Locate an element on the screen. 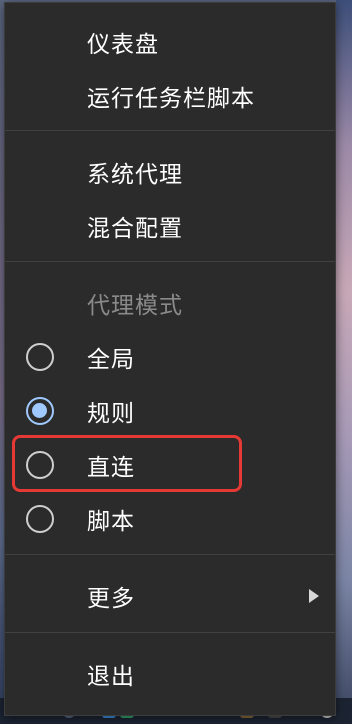 The image size is (352, 724). desktop-background is located at coordinates (344, 362).